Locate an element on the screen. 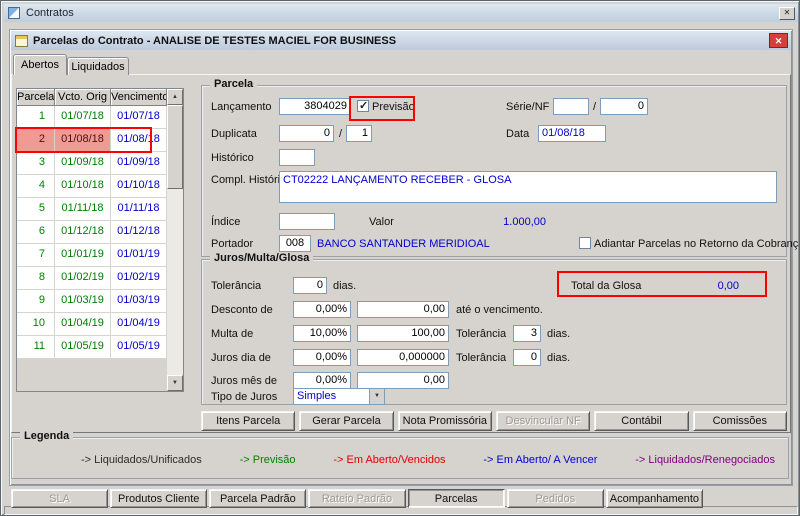  multa-pct-input: 10,00% is located at coordinates (322, 333).